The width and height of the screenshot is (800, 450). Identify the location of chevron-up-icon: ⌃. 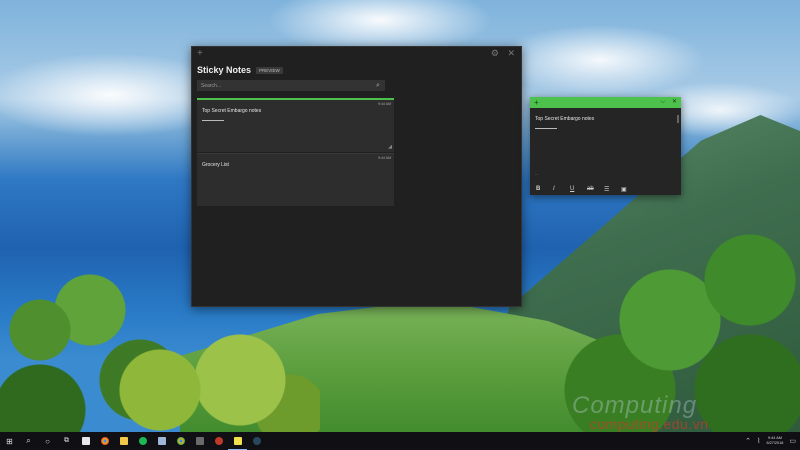
(748, 441).